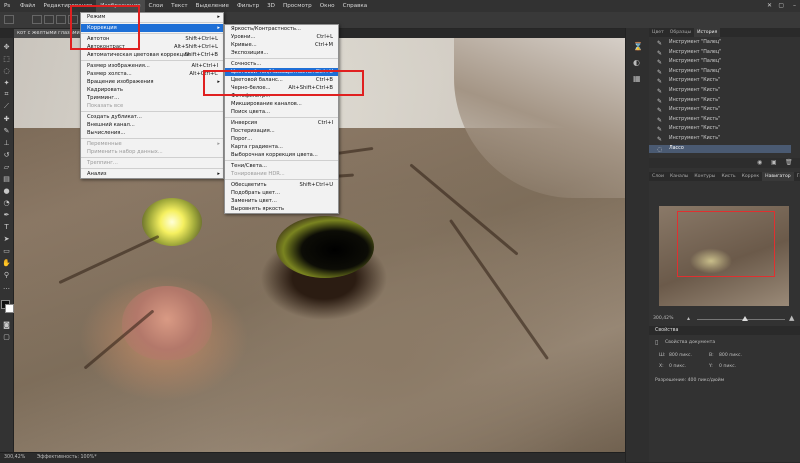 This screenshot has width=800, height=463. I want to click on new-selection-icon, so click(37, 19).